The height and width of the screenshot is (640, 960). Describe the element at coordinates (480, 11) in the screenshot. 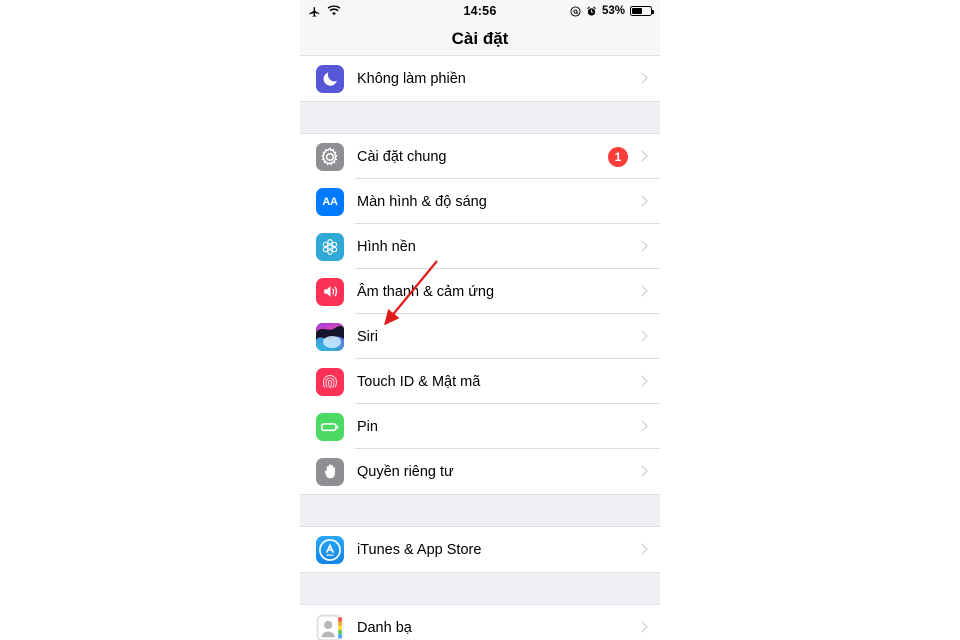

I see `status-bar: 14:56 53%` at that location.